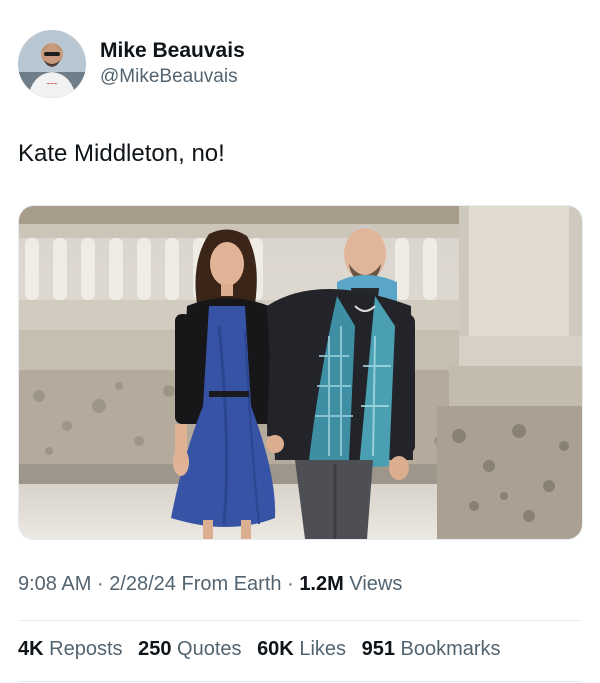 This screenshot has width=600, height=683. What do you see at coordinates (121, 153) in the screenshot?
I see `tweet-text: Kate Middleton, no!` at bounding box center [121, 153].